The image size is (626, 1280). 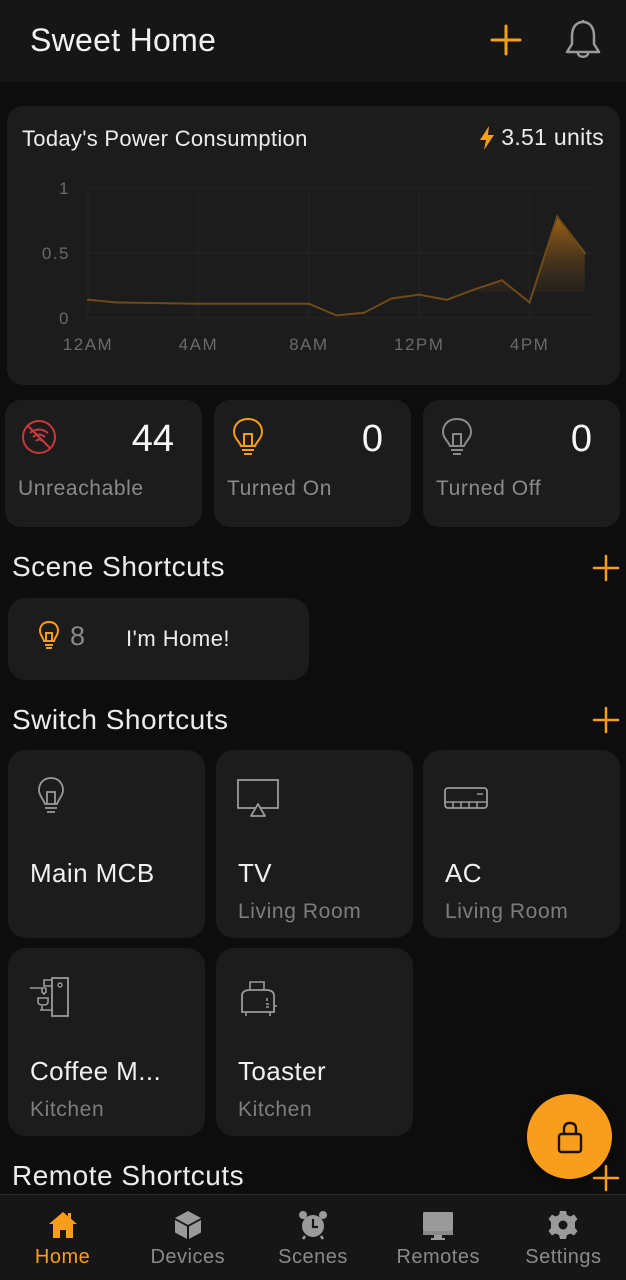 I want to click on chart-line, so click(x=336, y=265).